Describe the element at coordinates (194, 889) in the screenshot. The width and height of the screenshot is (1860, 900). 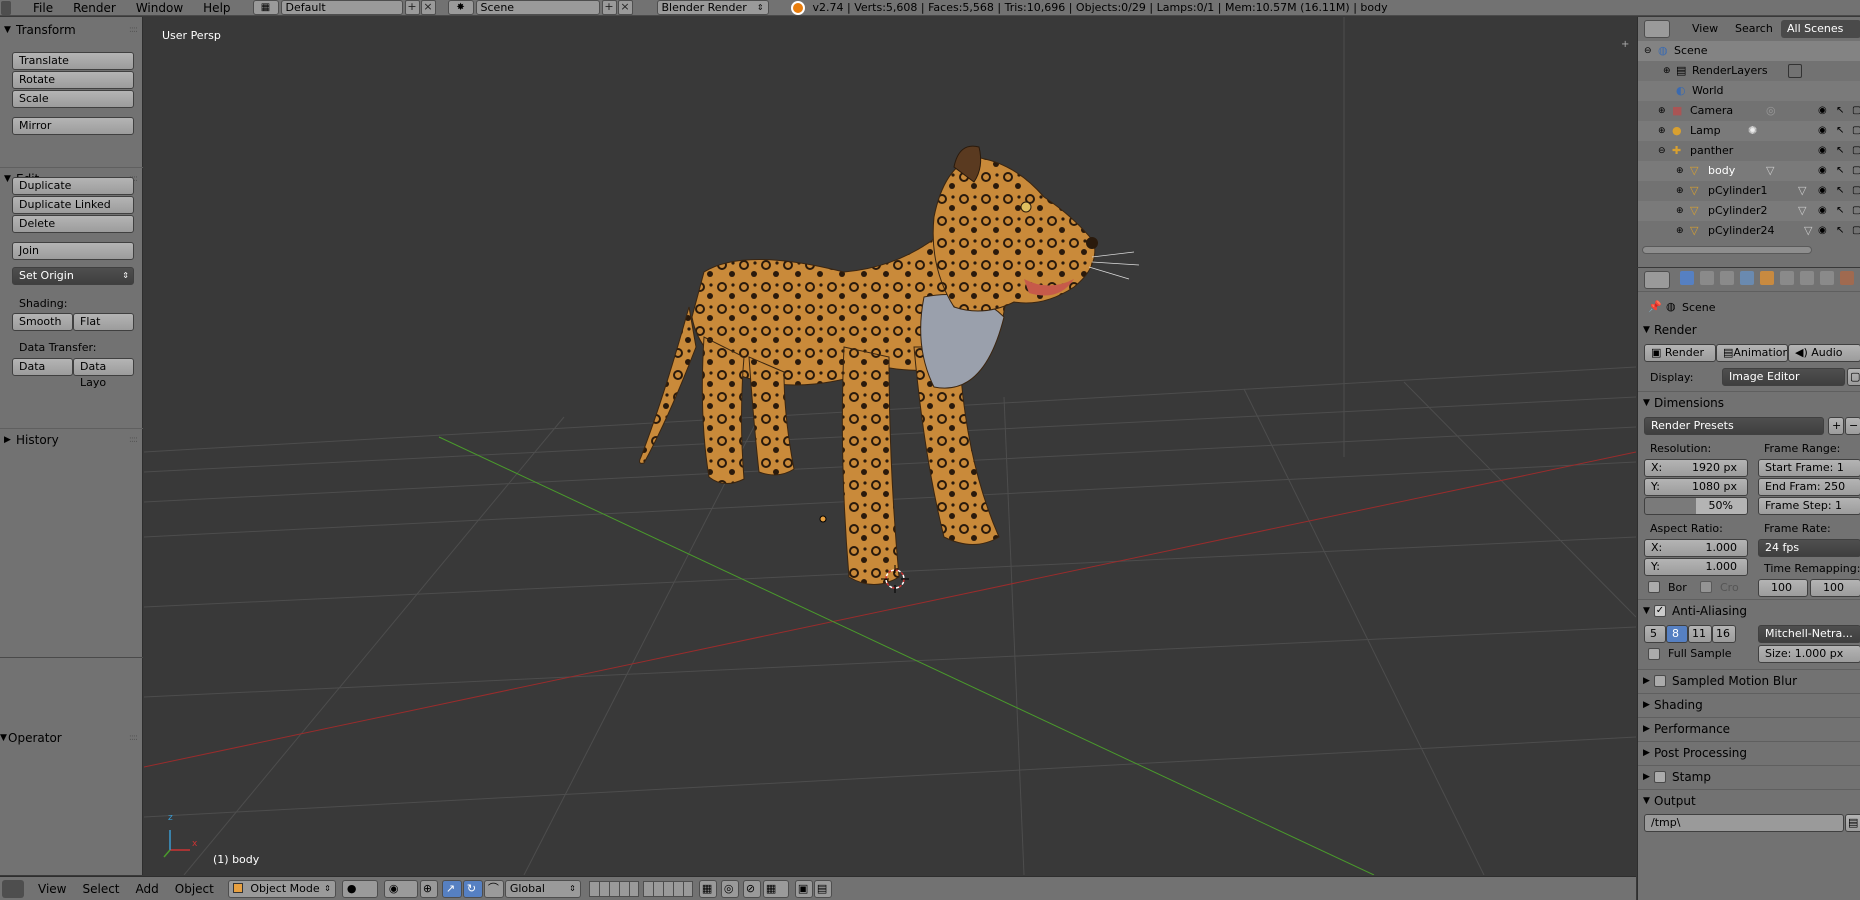
I see `menu-object: Object` at that location.